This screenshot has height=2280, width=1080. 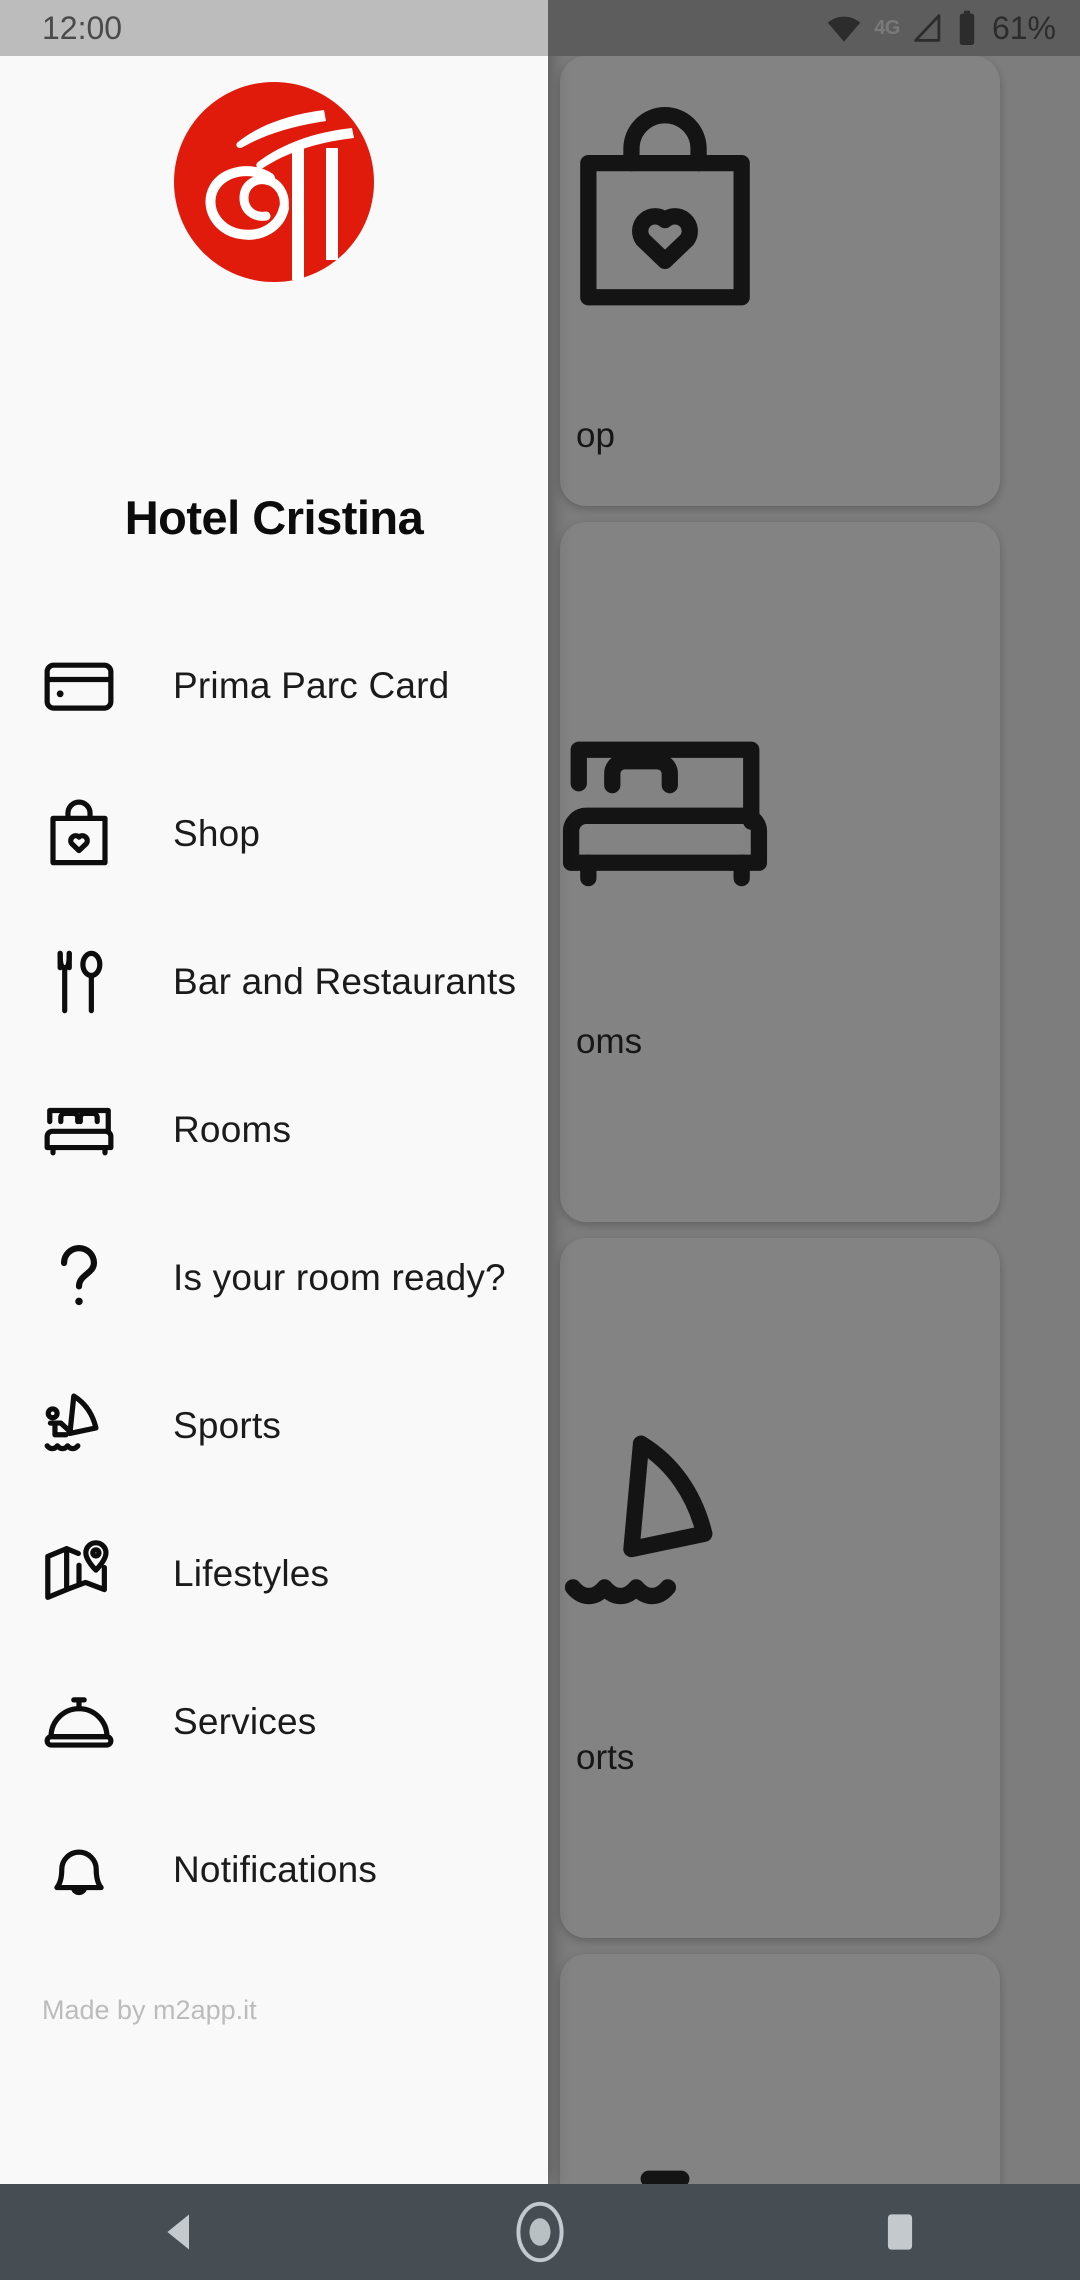 I want to click on battery-icon, so click(x=967, y=28).